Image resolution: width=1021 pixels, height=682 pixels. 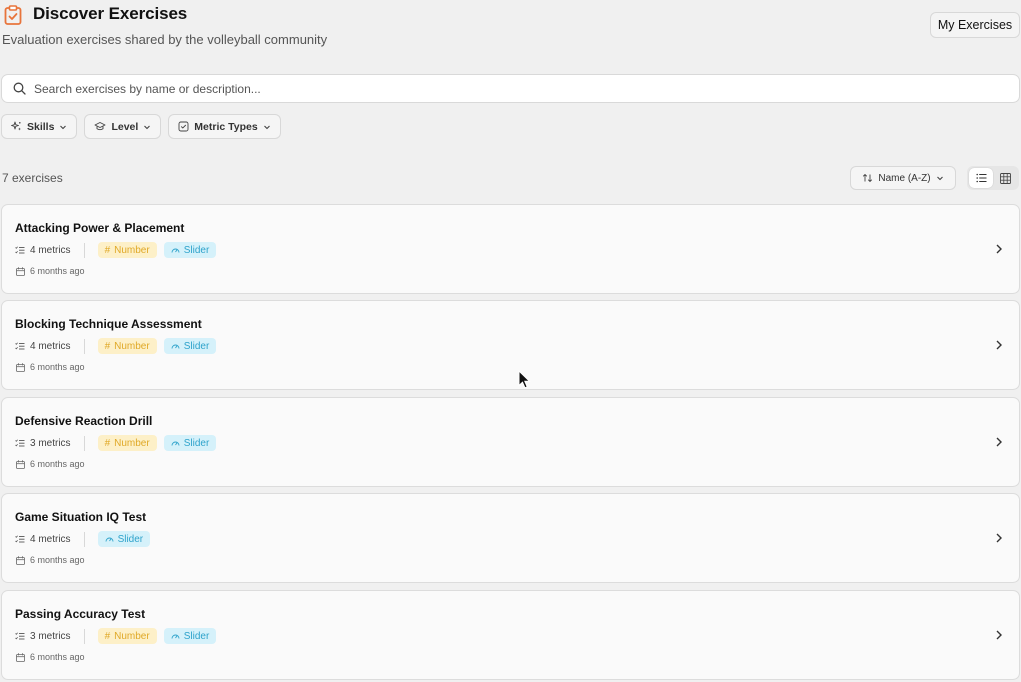 I want to click on sort-arrows-icon, so click(x=868, y=178).